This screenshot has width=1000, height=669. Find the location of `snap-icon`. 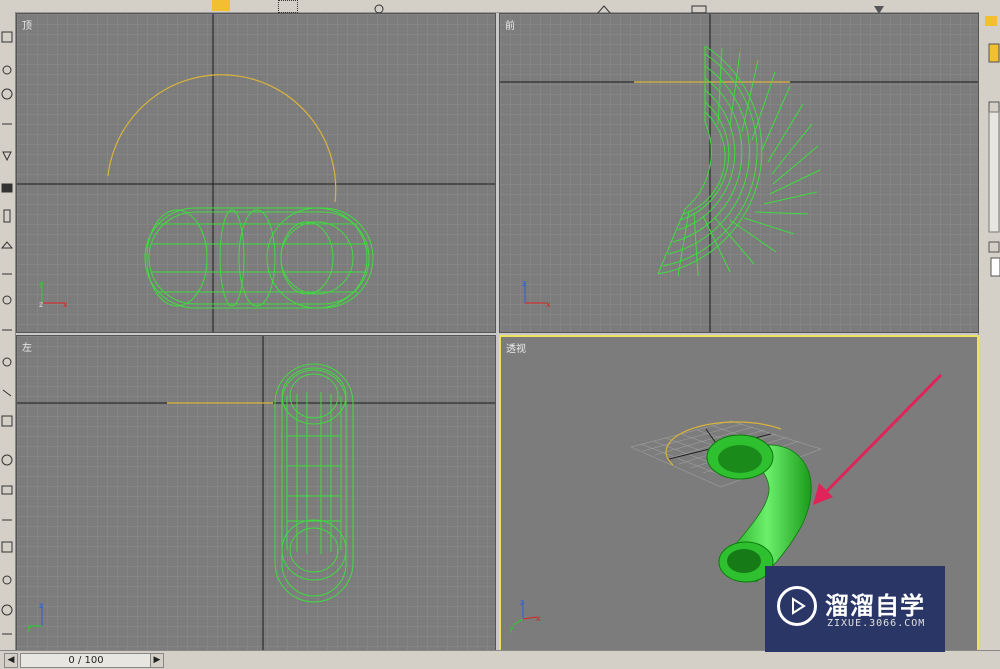

snap-icon is located at coordinates (604, 7).